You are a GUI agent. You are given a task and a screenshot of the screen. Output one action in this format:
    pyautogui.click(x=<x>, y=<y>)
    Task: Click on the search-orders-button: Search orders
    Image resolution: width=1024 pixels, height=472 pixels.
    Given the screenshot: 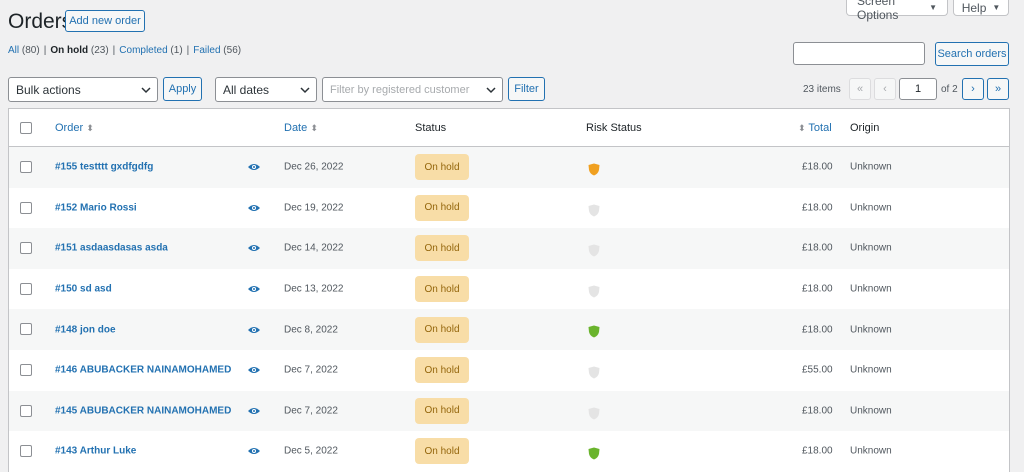 What is the action you would take?
    pyautogui.click(x=972, y=54)
    